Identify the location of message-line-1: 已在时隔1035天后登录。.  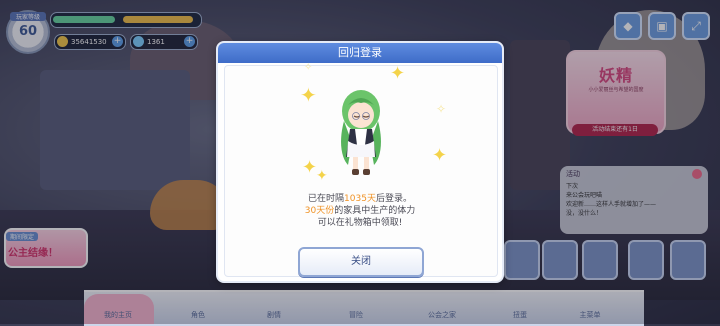
(360, 199).